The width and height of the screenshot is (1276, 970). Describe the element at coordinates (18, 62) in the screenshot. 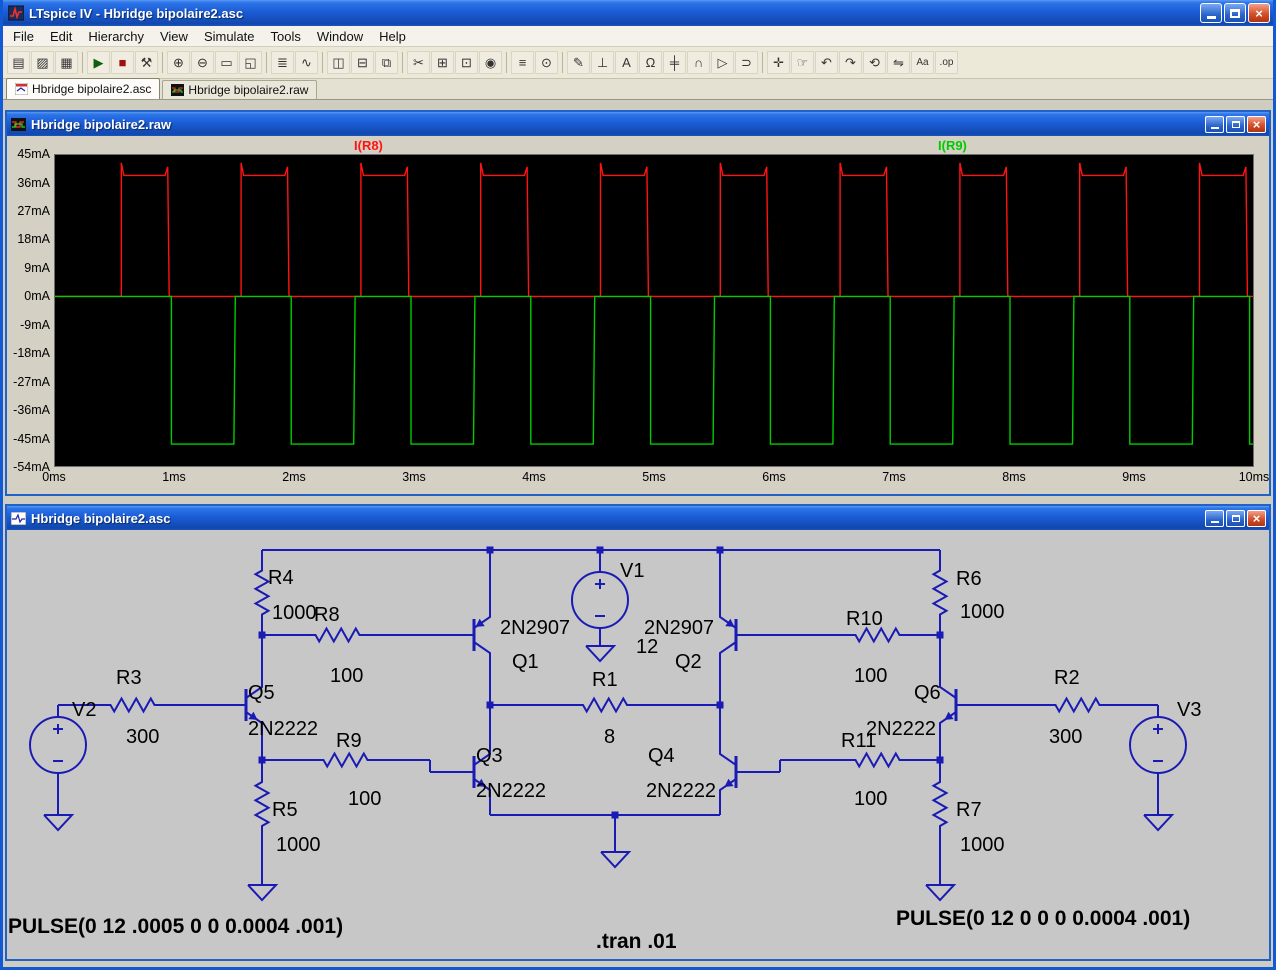

I see `new-schematic-button: ▤` at that location.